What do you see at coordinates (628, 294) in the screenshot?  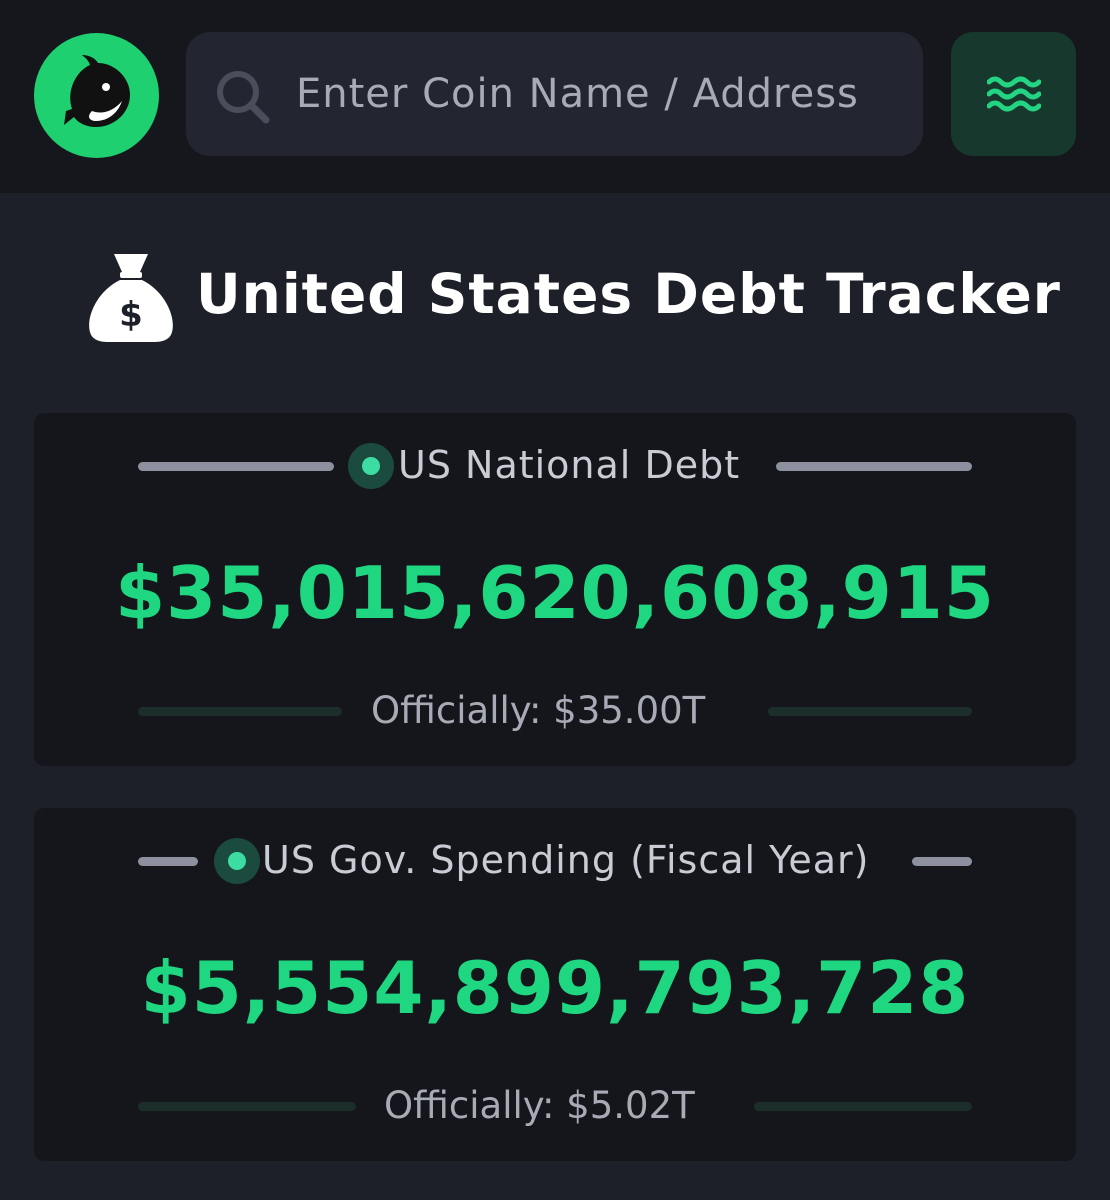 I see `page-title: United States Debt Tracker` at bounding box center [628, 294].